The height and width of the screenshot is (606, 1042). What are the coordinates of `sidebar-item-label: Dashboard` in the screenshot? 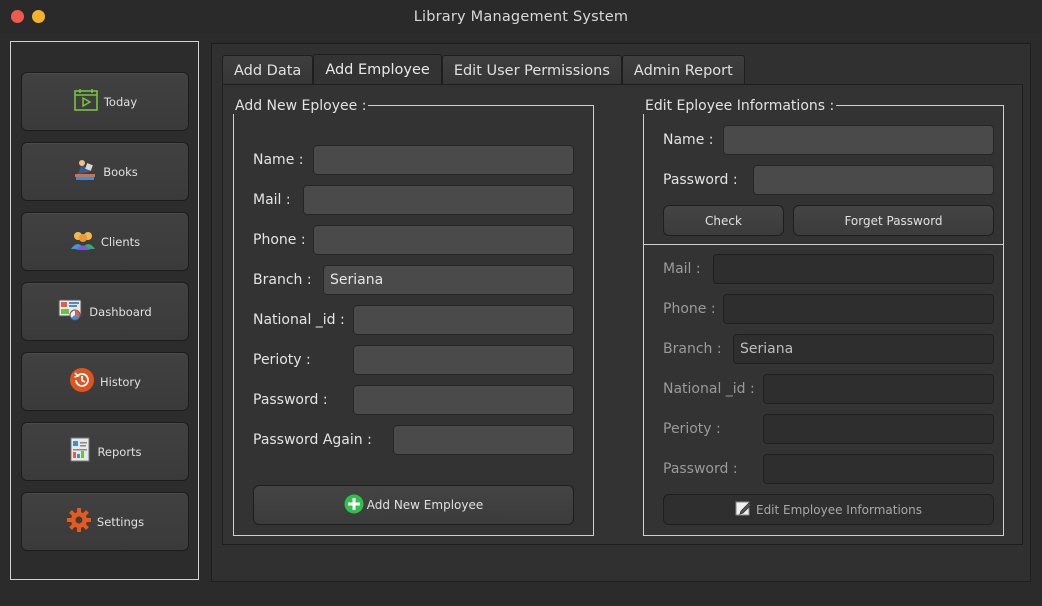 It's located at (120, 311).